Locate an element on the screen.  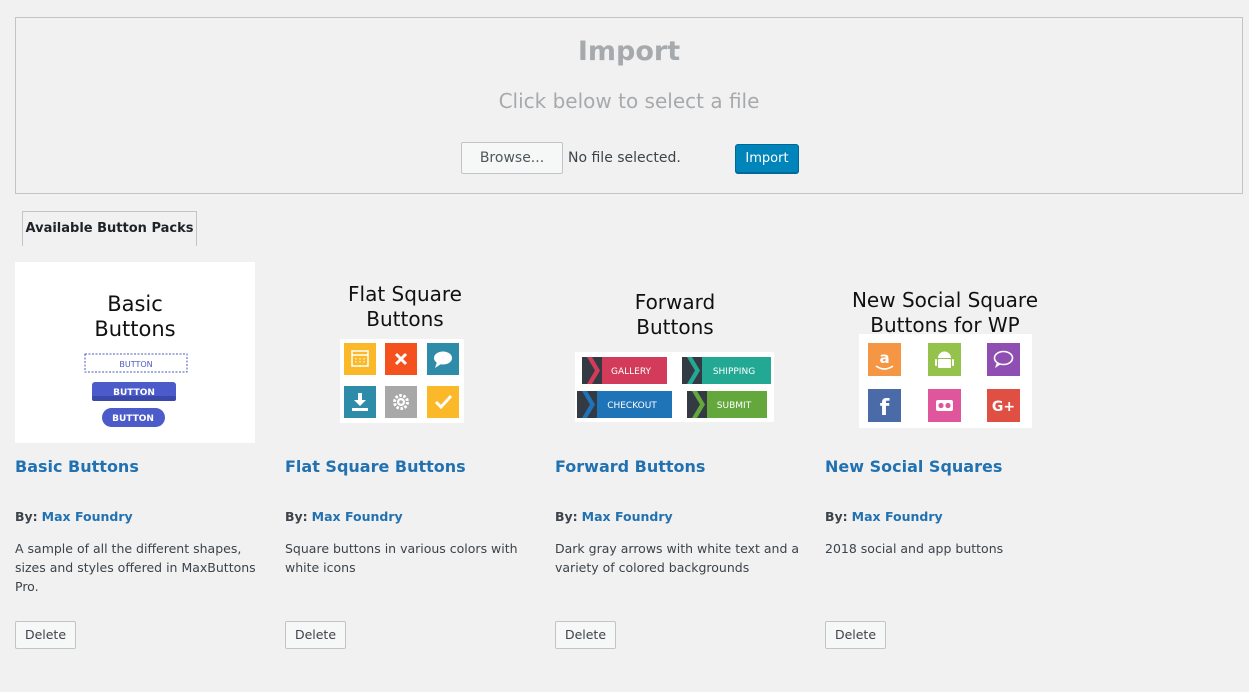
preview-title-line1: Flat Square is located at coordinates (405, 294).